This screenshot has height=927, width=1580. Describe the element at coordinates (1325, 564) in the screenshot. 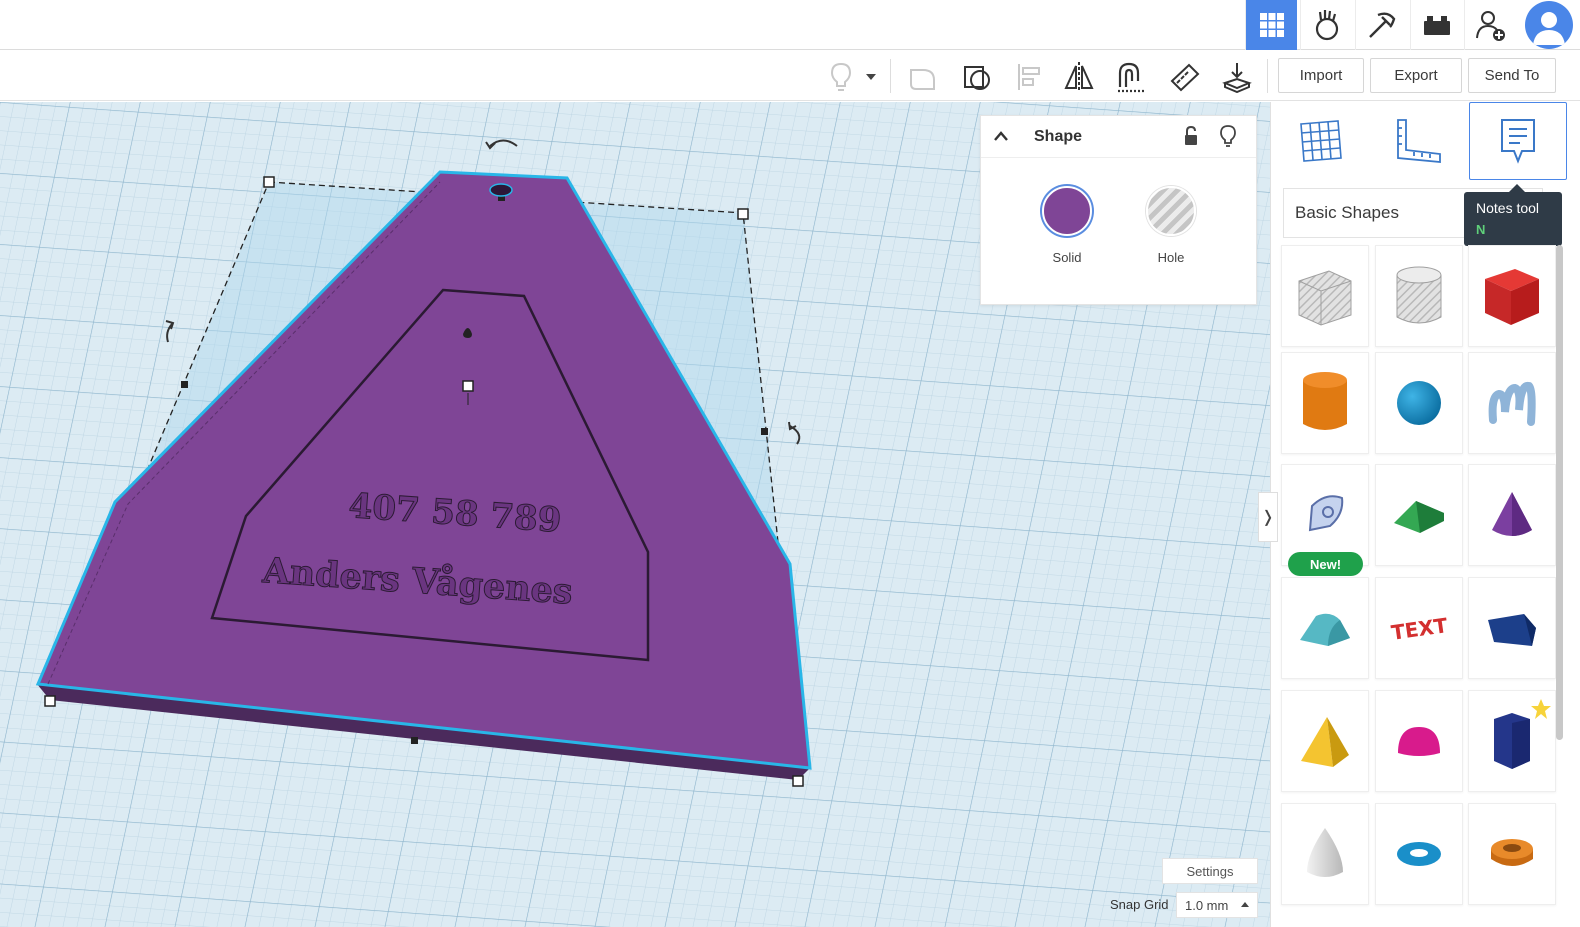

I see `new-badge: New!` at that location.